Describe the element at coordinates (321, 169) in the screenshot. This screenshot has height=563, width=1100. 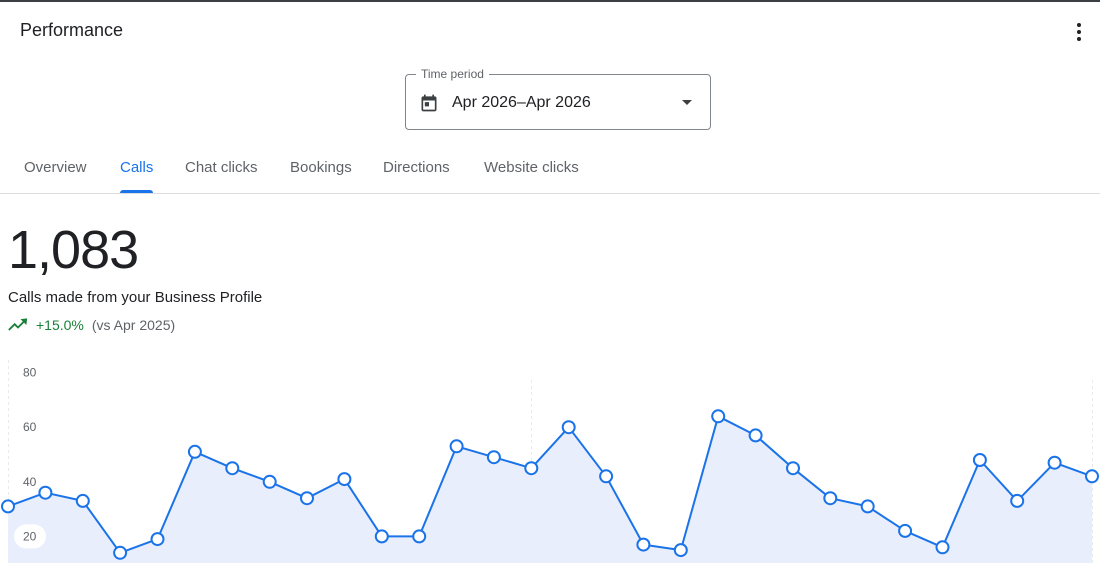
I see `tab-bookings: Bookings` at that location.